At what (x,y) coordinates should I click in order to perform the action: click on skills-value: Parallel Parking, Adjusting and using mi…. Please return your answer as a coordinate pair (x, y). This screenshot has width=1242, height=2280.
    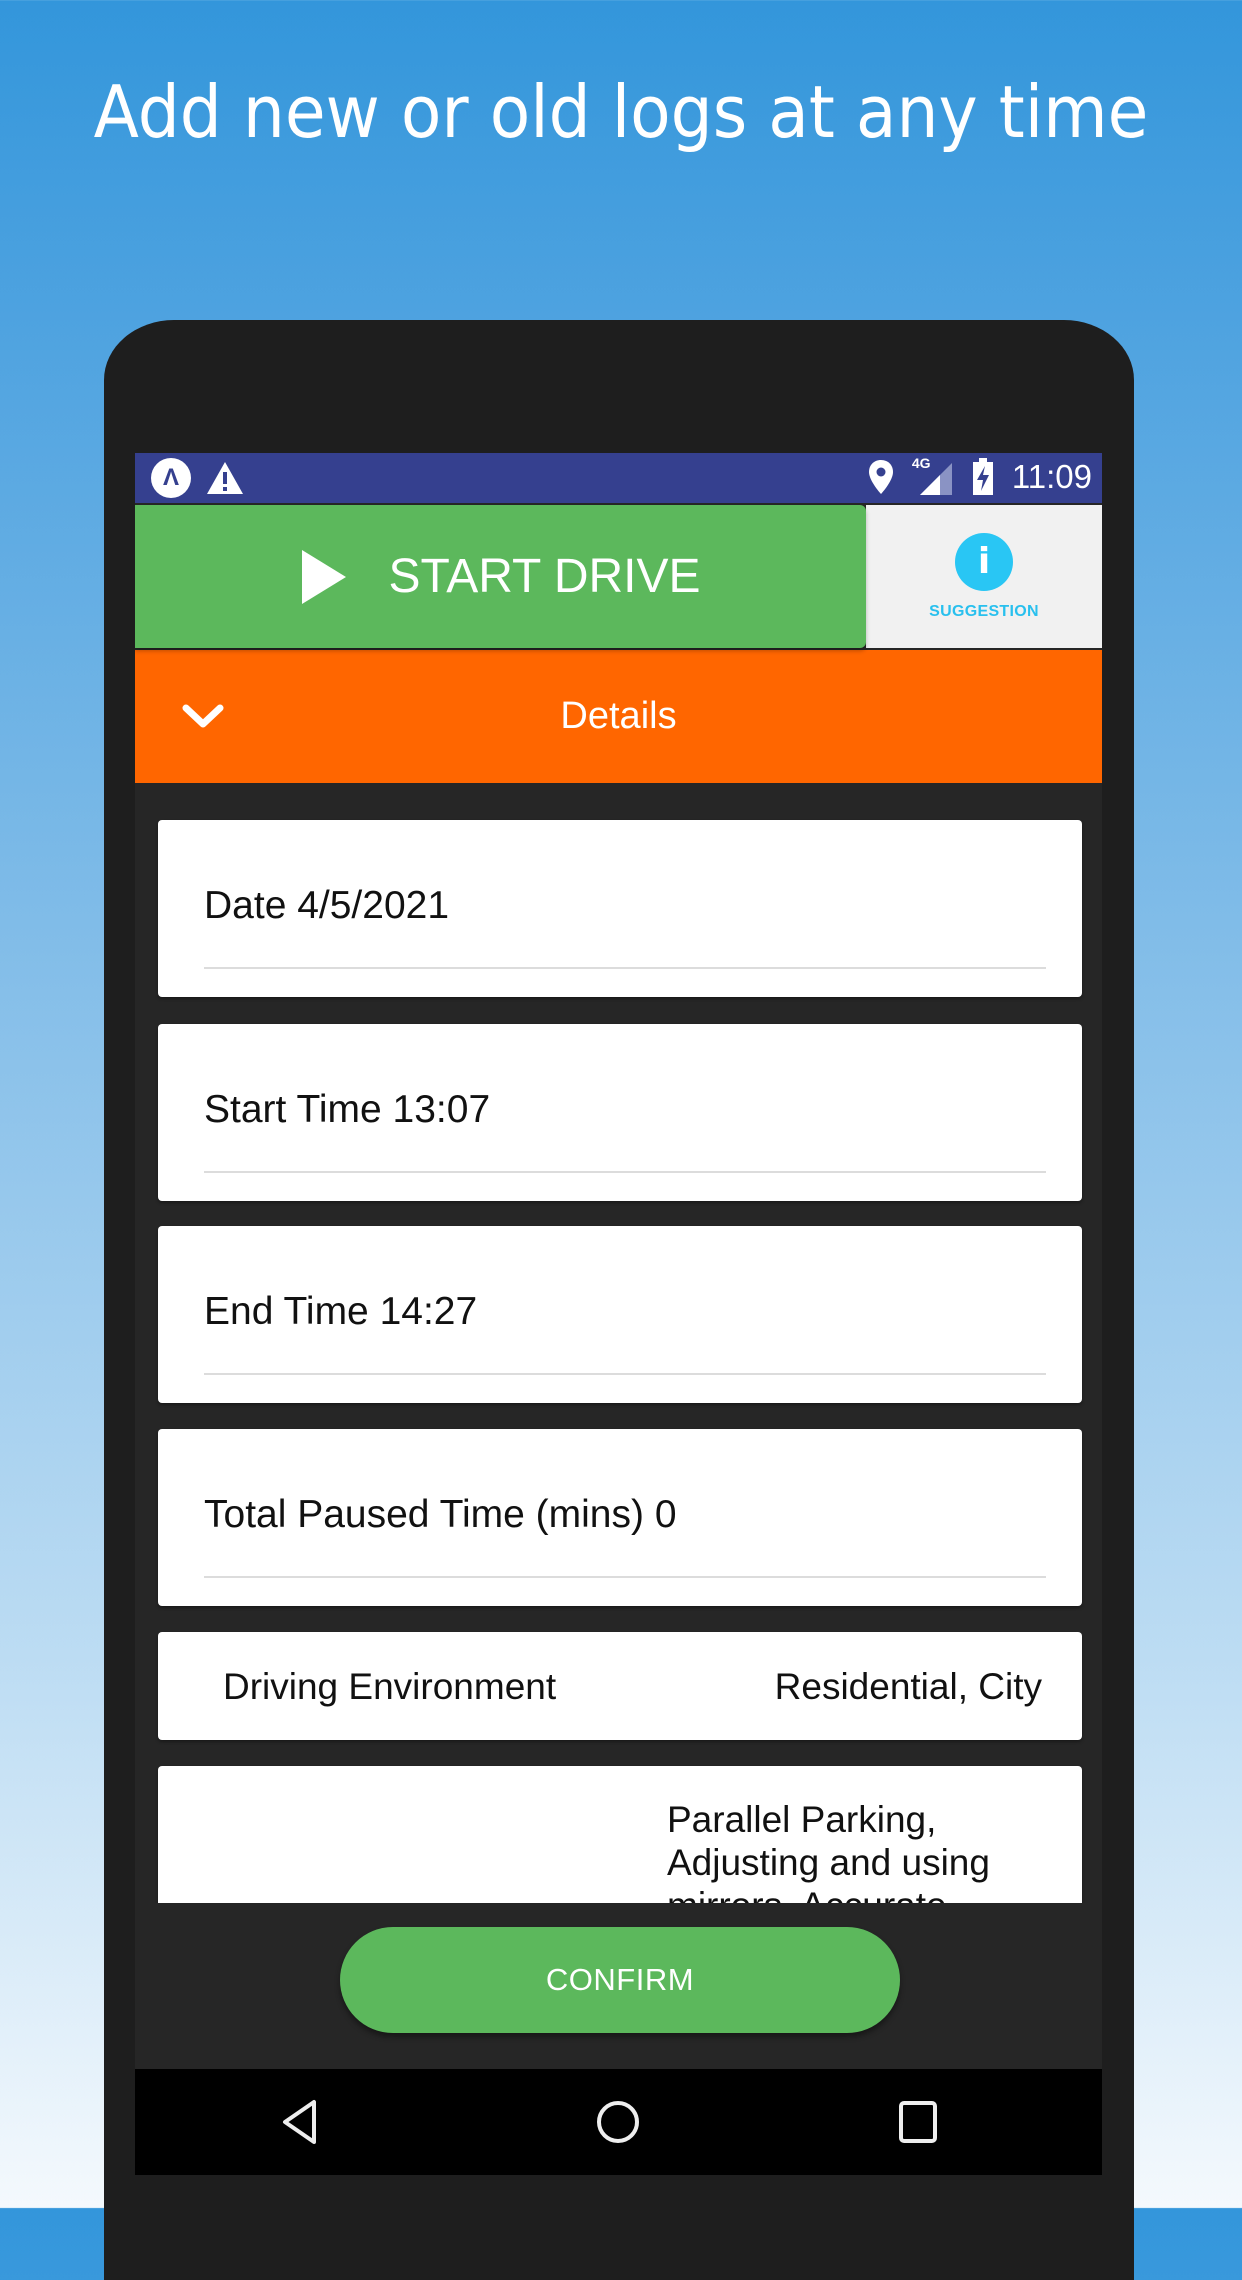
    Looking at the image, I should click on (828, 1851).